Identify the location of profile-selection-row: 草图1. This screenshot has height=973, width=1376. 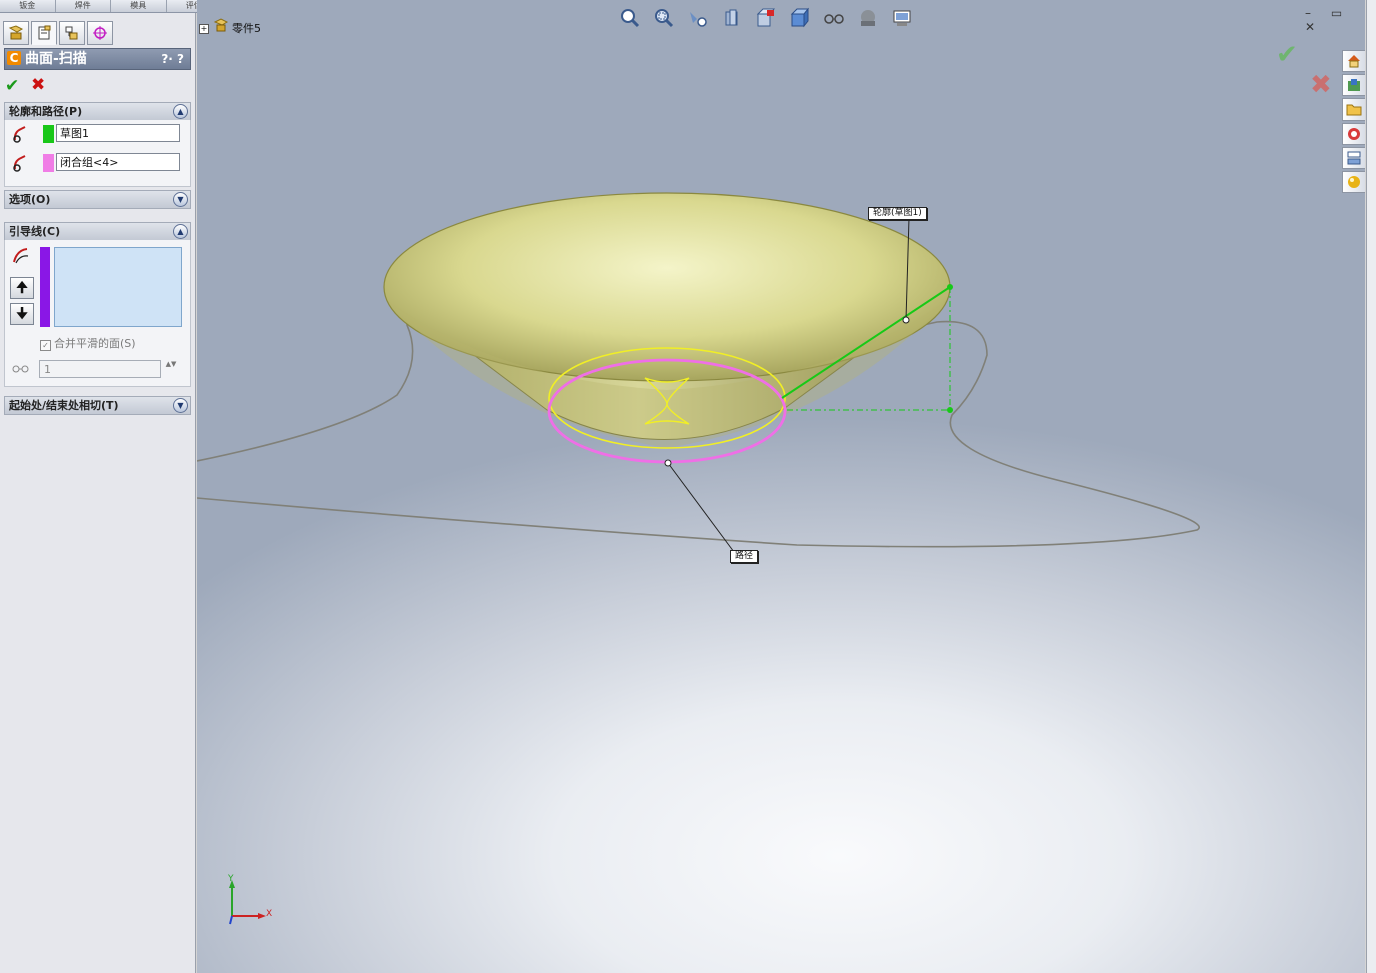
(97, 134).